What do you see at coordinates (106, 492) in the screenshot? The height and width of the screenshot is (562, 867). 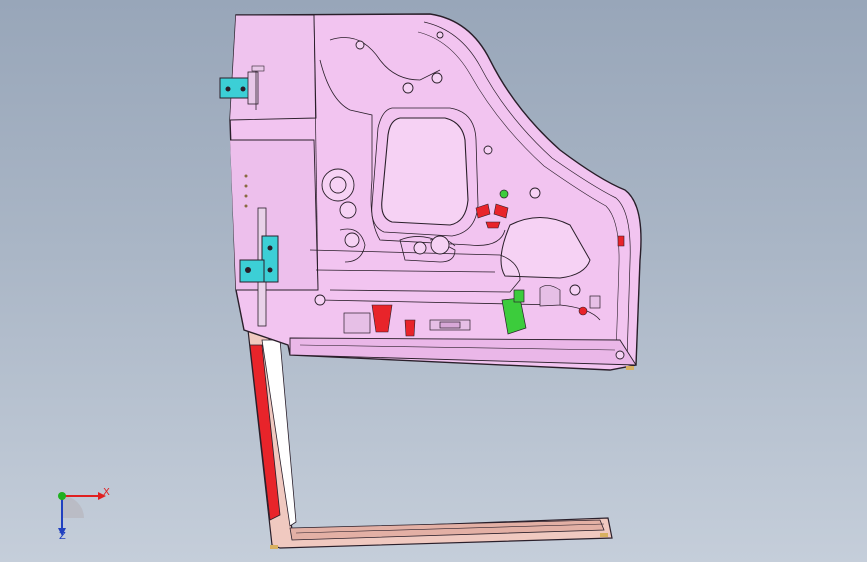 I see `x-axis-label: X` at bounding box center [106, 492].